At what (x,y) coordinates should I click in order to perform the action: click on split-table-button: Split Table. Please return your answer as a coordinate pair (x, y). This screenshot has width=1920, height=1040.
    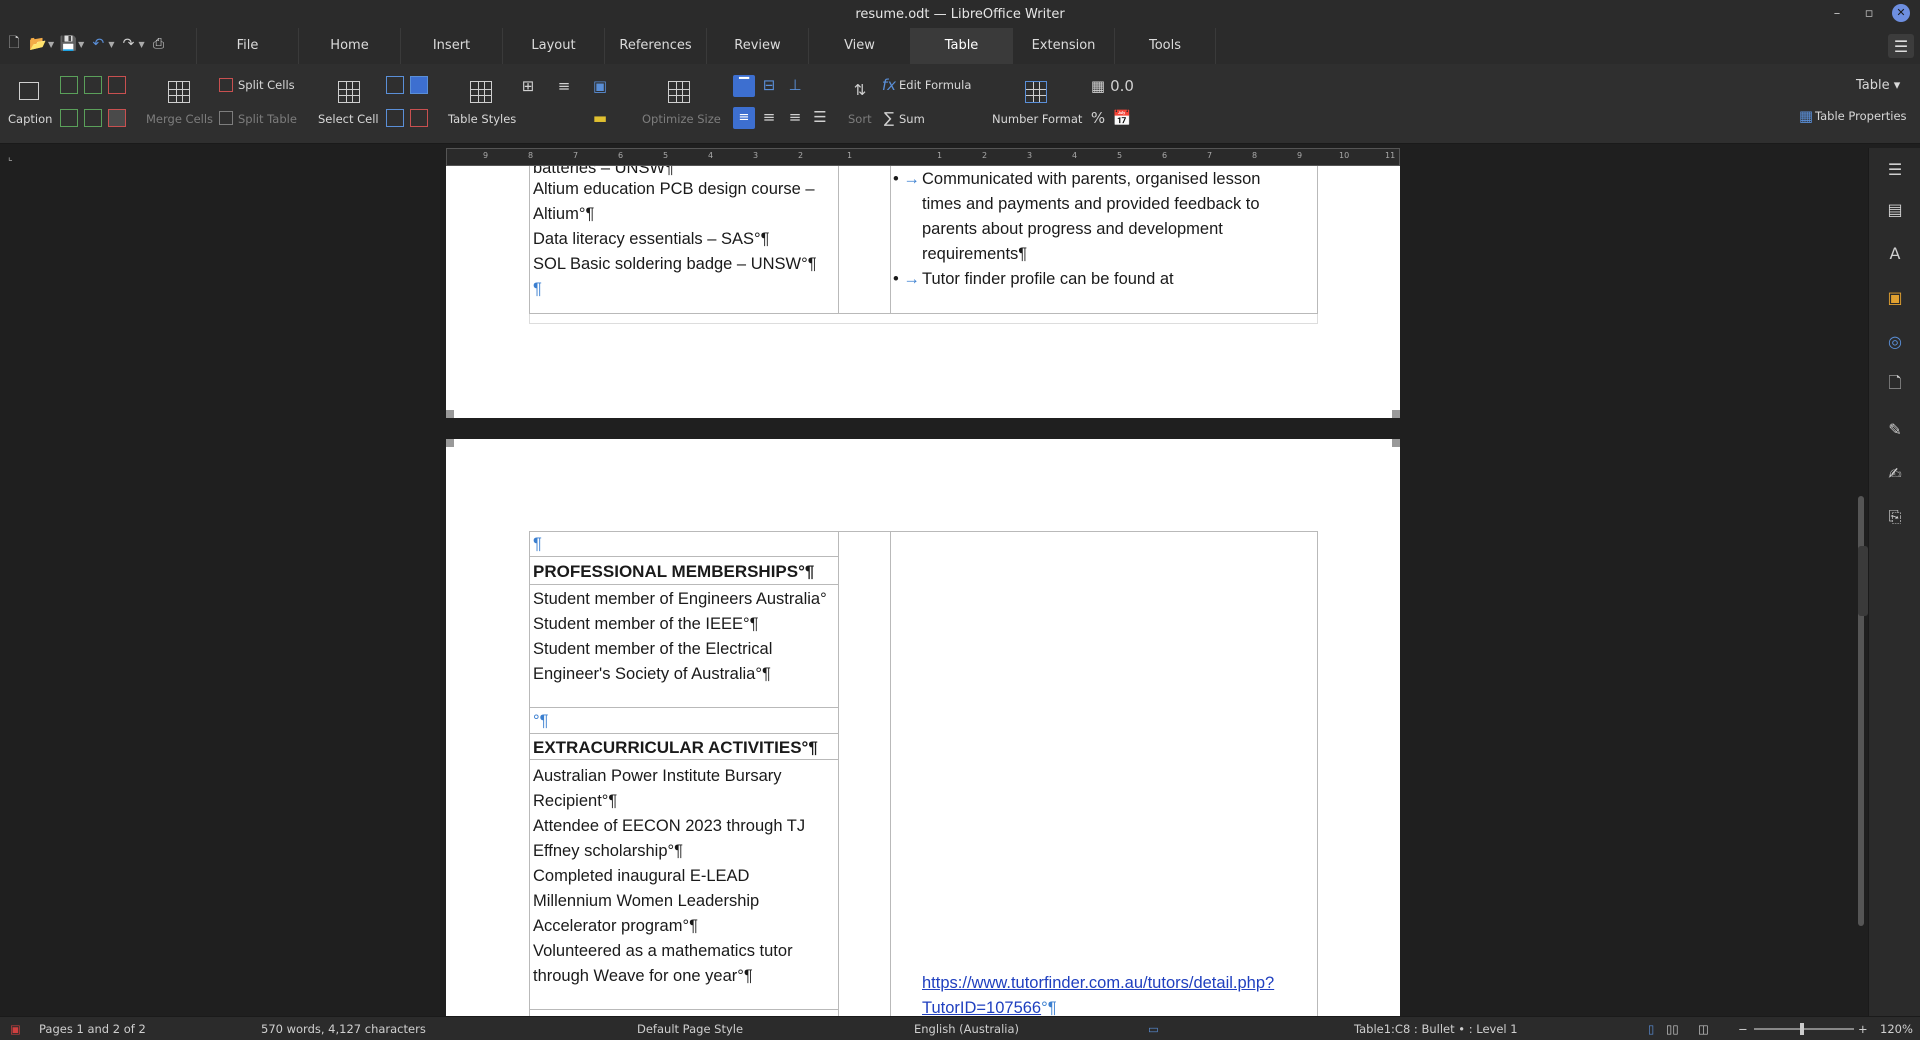
    Looking at the image, I should click on (267, 119).